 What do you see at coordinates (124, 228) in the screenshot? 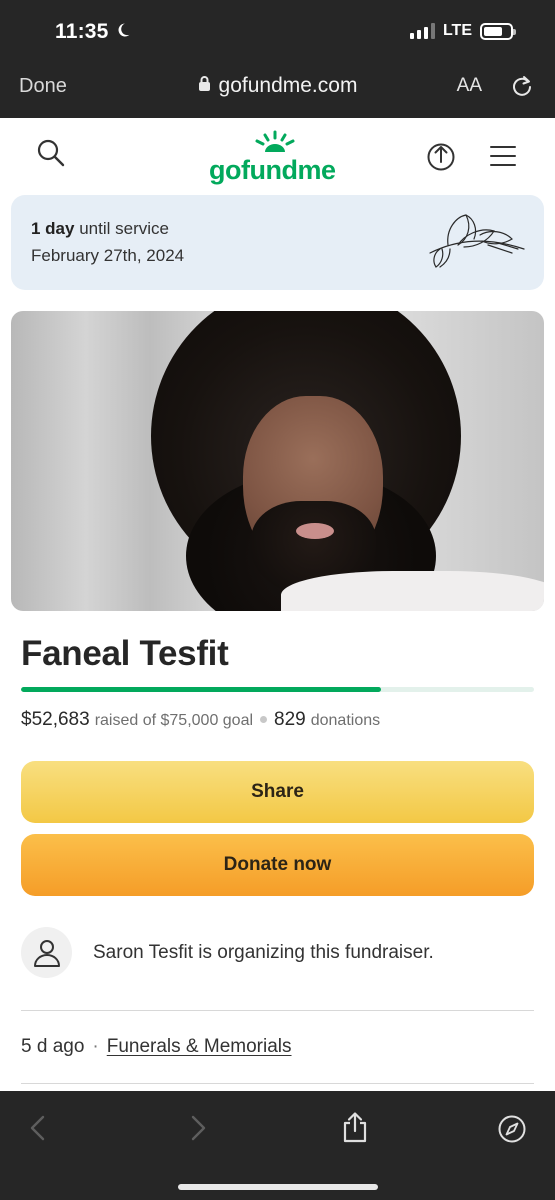
I see `service-until: until service` at bounding box center [124, 228].